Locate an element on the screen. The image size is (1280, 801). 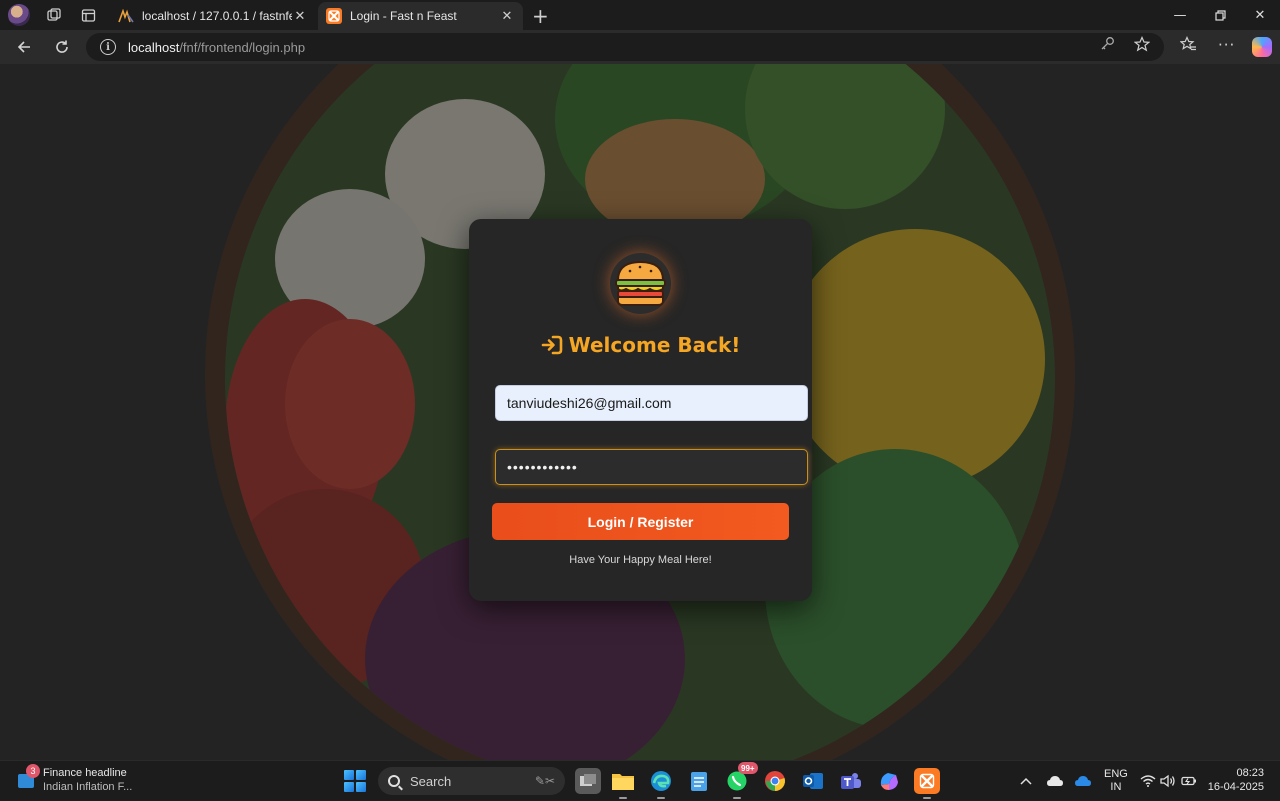
notepad-icon is located at coordinates (699, 781).